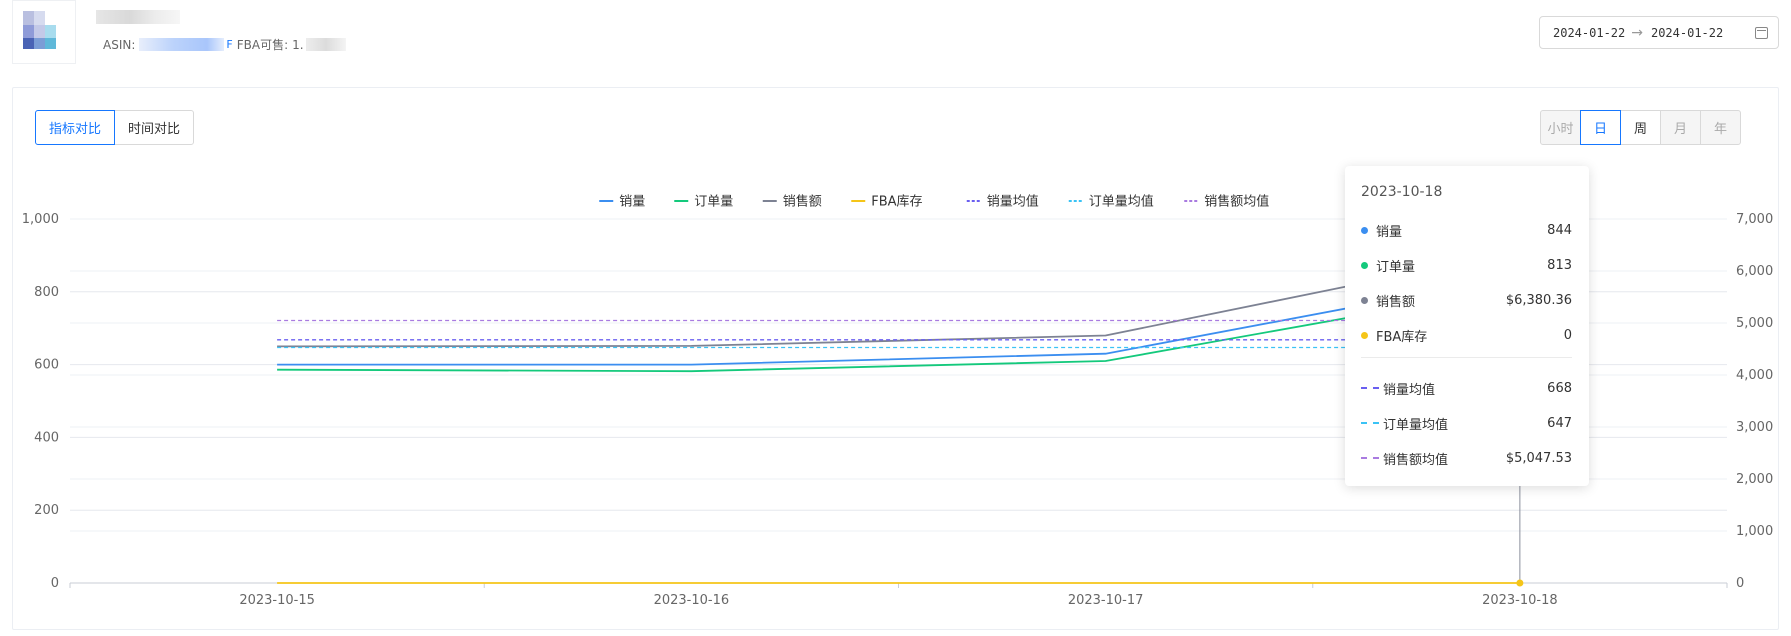 The height and width of the screenshot is (636, 1791). I want to click on legend-label-orders: 订单量, so click(713, 202).